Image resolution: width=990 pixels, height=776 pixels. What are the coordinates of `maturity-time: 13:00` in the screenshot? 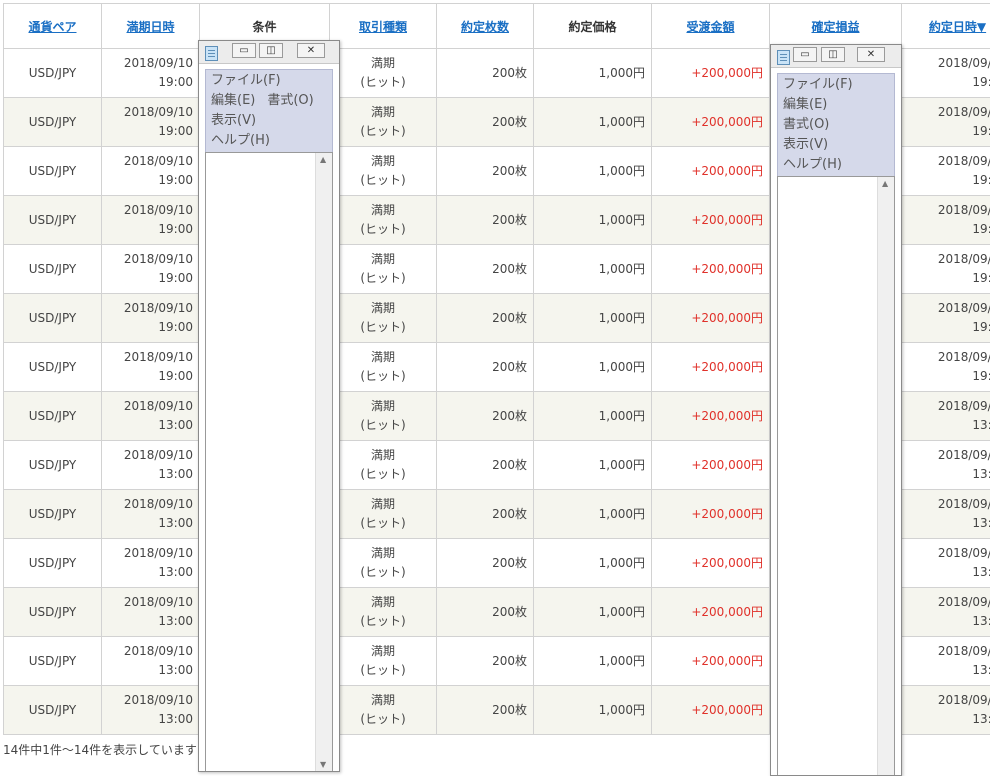 It's located at (150, 719).